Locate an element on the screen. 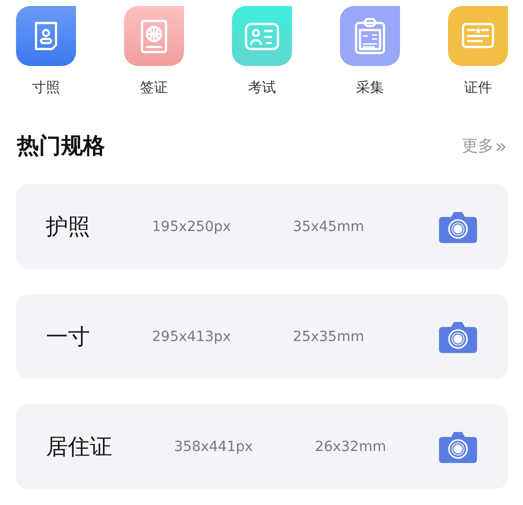 This screenshot has height=505, width=523. category-label: 寸照 is located at coordinates (46, 88).